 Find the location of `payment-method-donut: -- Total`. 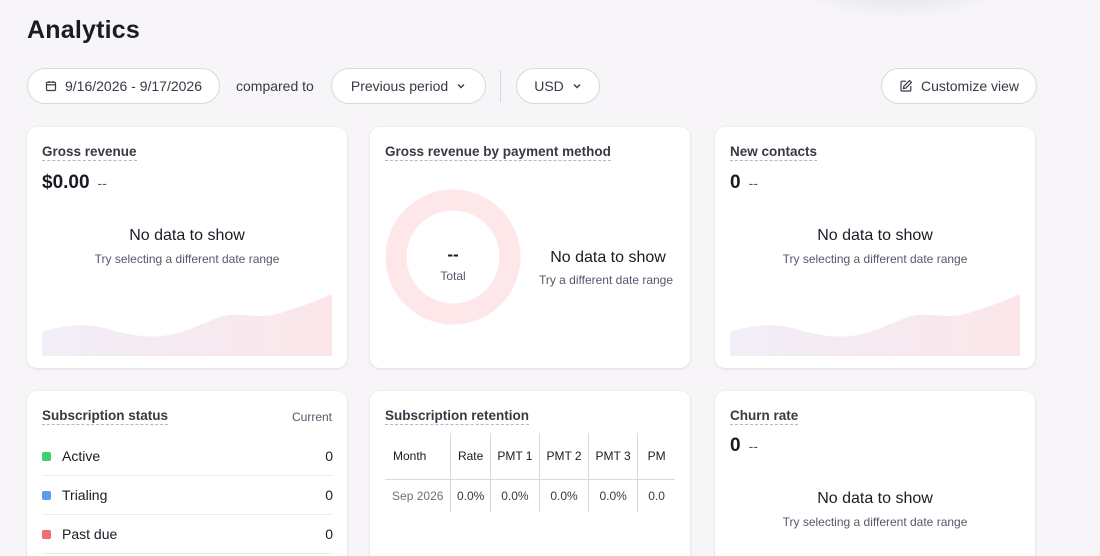

payment-method-donut: -- Total is located at coordinates (453, 257).